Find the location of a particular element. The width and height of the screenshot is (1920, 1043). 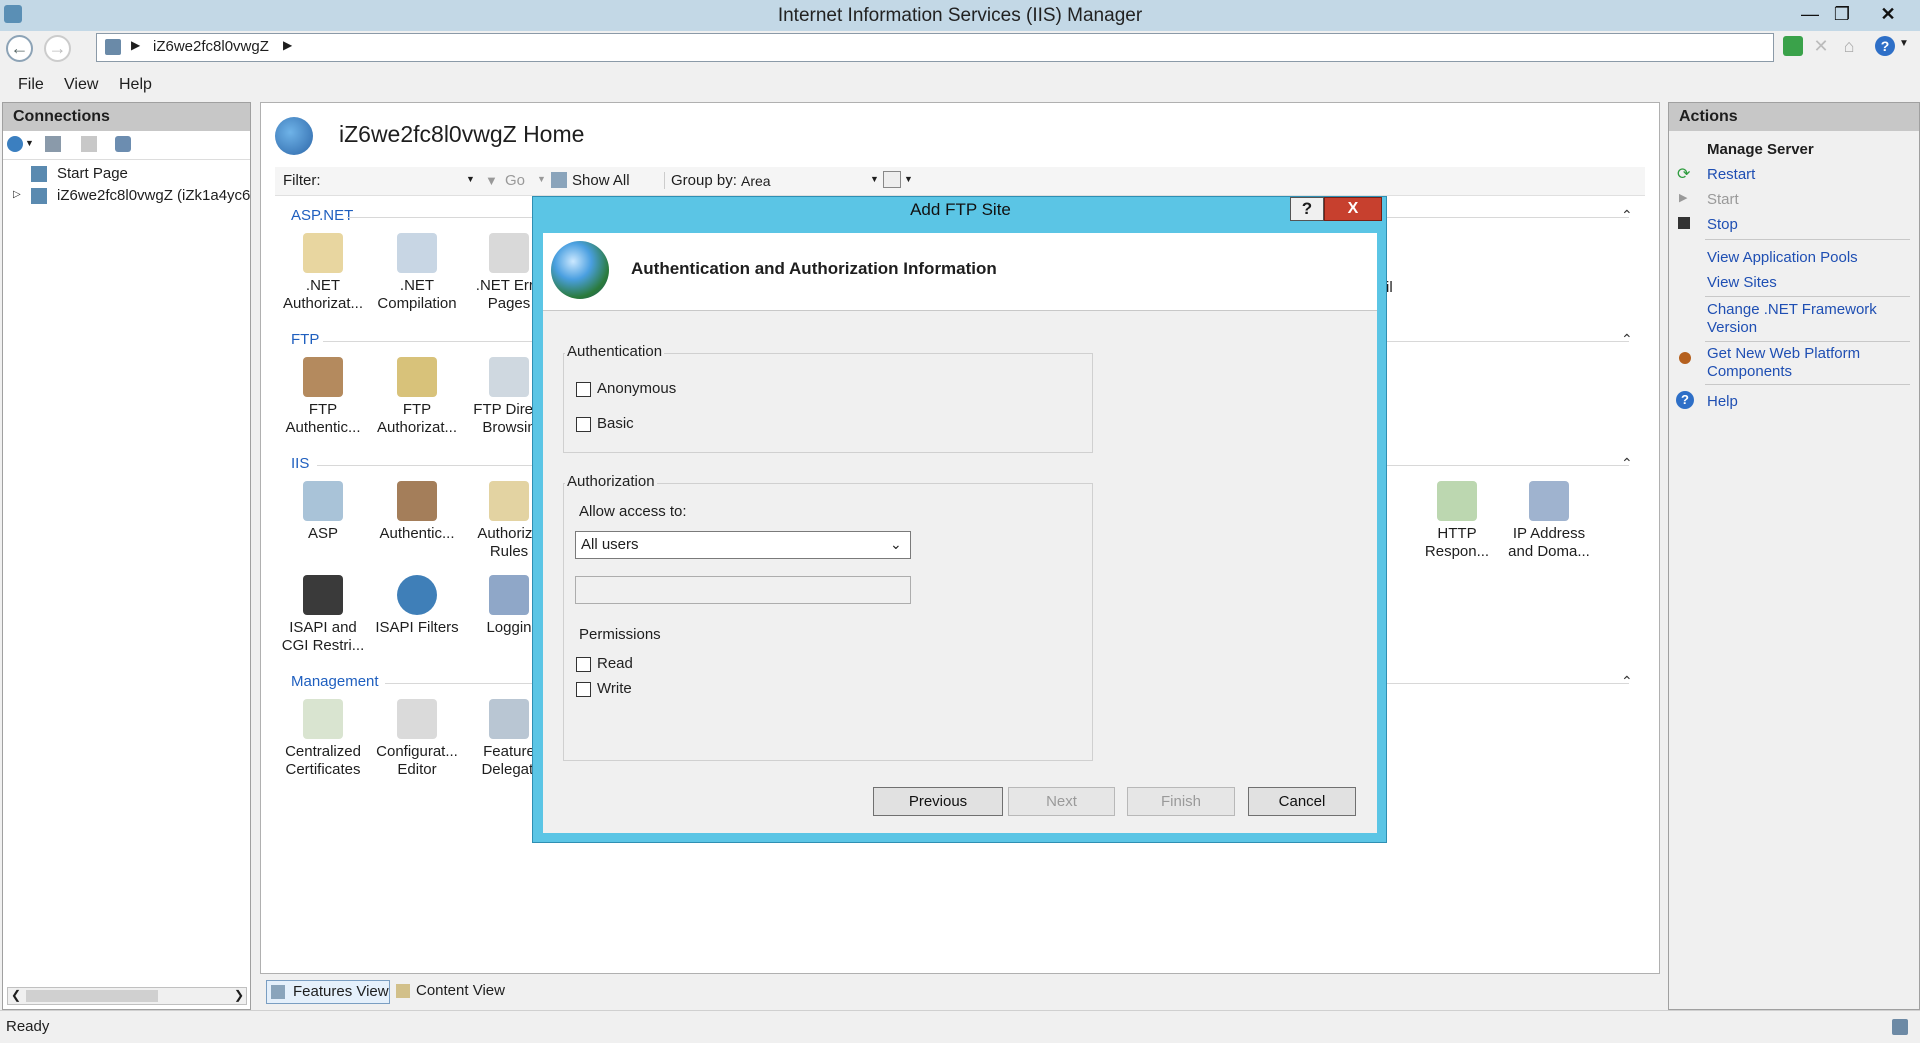

group-management: Management is located at coordinates (335, 681).